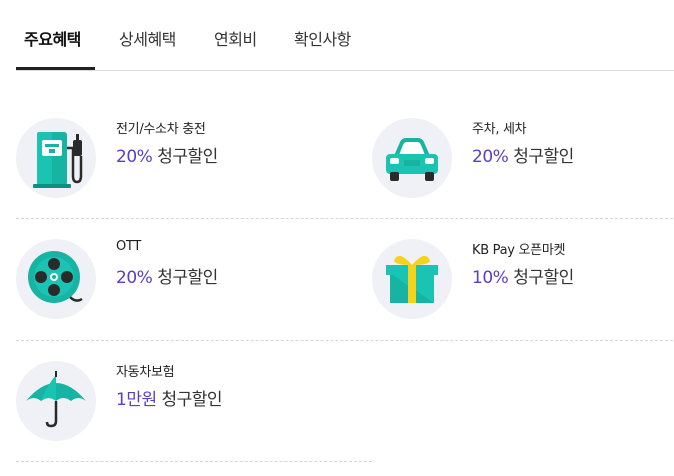  What do you see at coordinates (161, 129) in the screenshot?
I see `benefit-title: 전기/수소차 충전` at bounding box center [161, 129].